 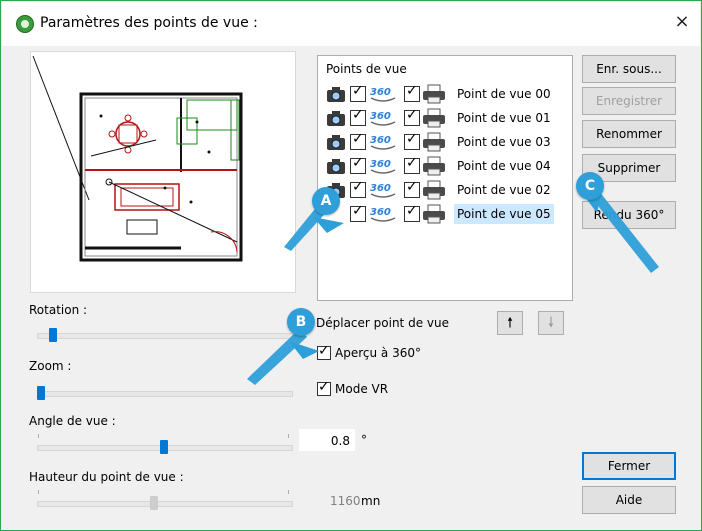 I want to click on rotation-slider-track, so click(x=165, y=336).